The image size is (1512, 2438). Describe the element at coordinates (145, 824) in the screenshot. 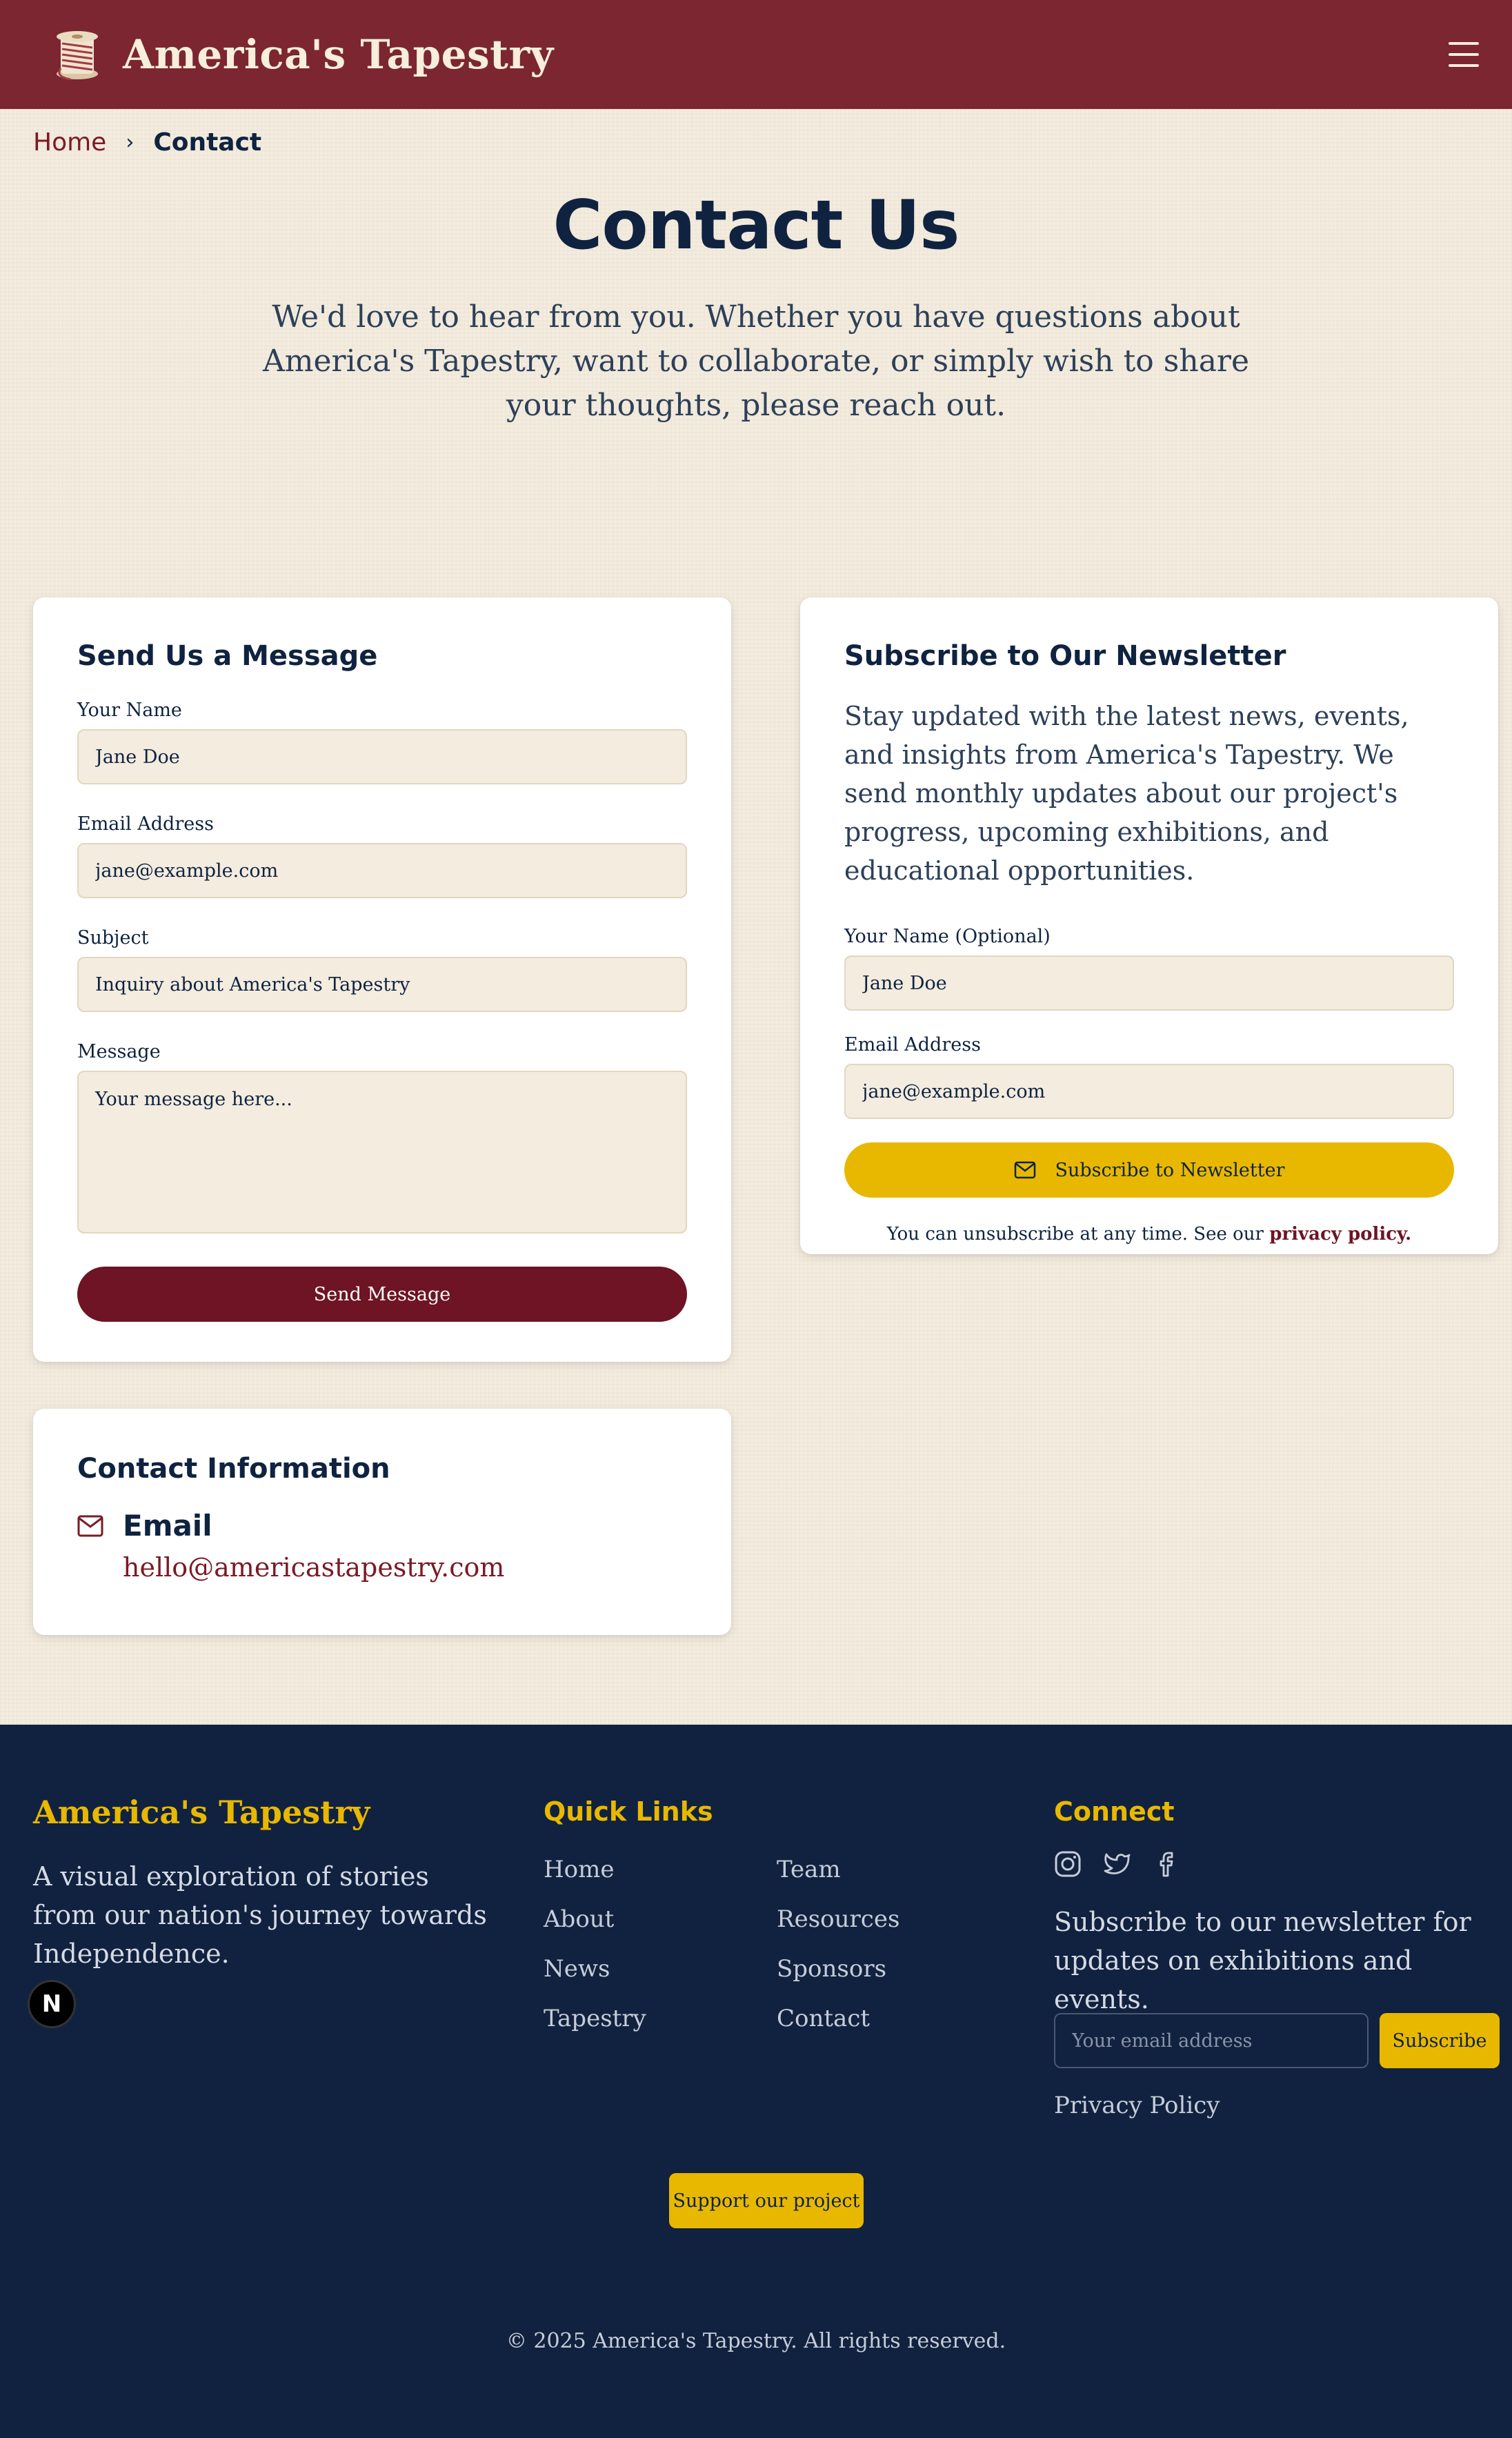

I see `email-label: Email Address` at that location.